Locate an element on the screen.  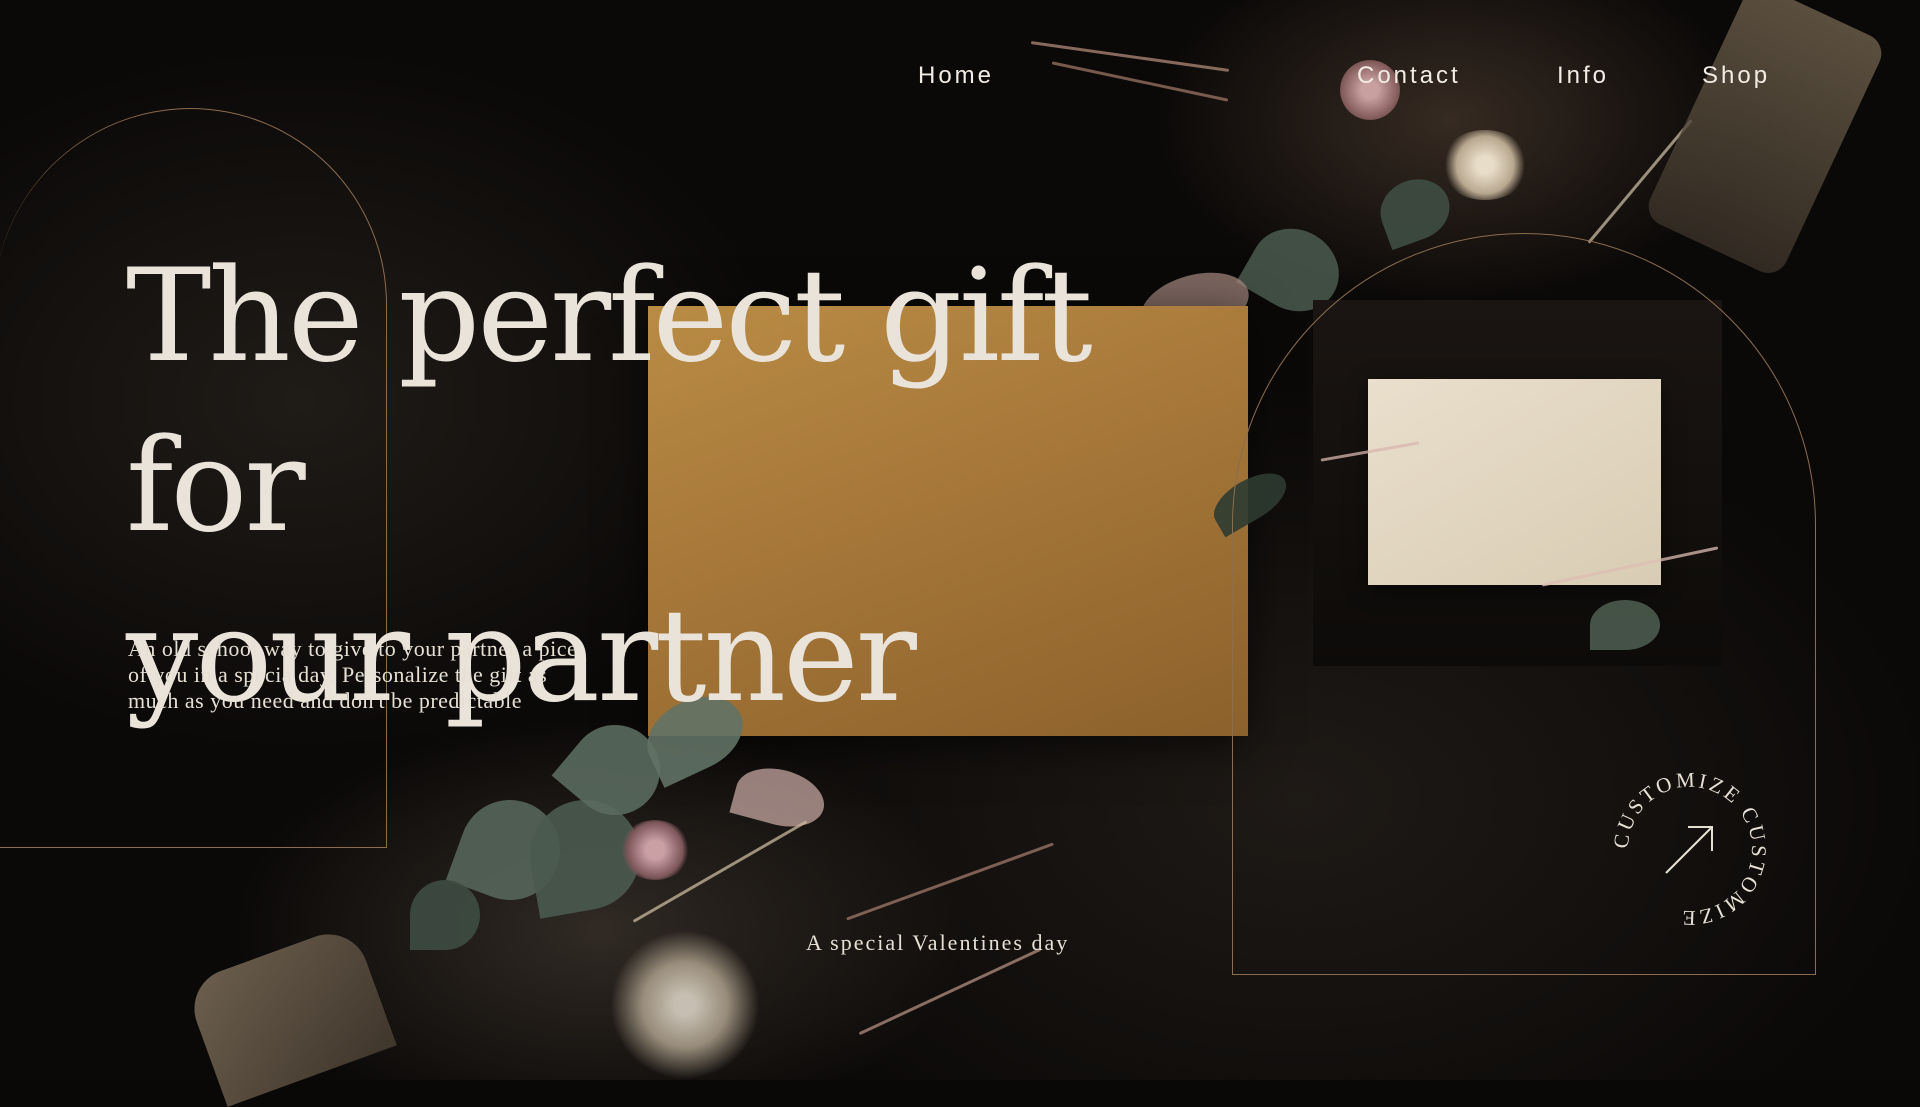
headline-line-1: The perfect gift for is located at coordinates (609, 401).